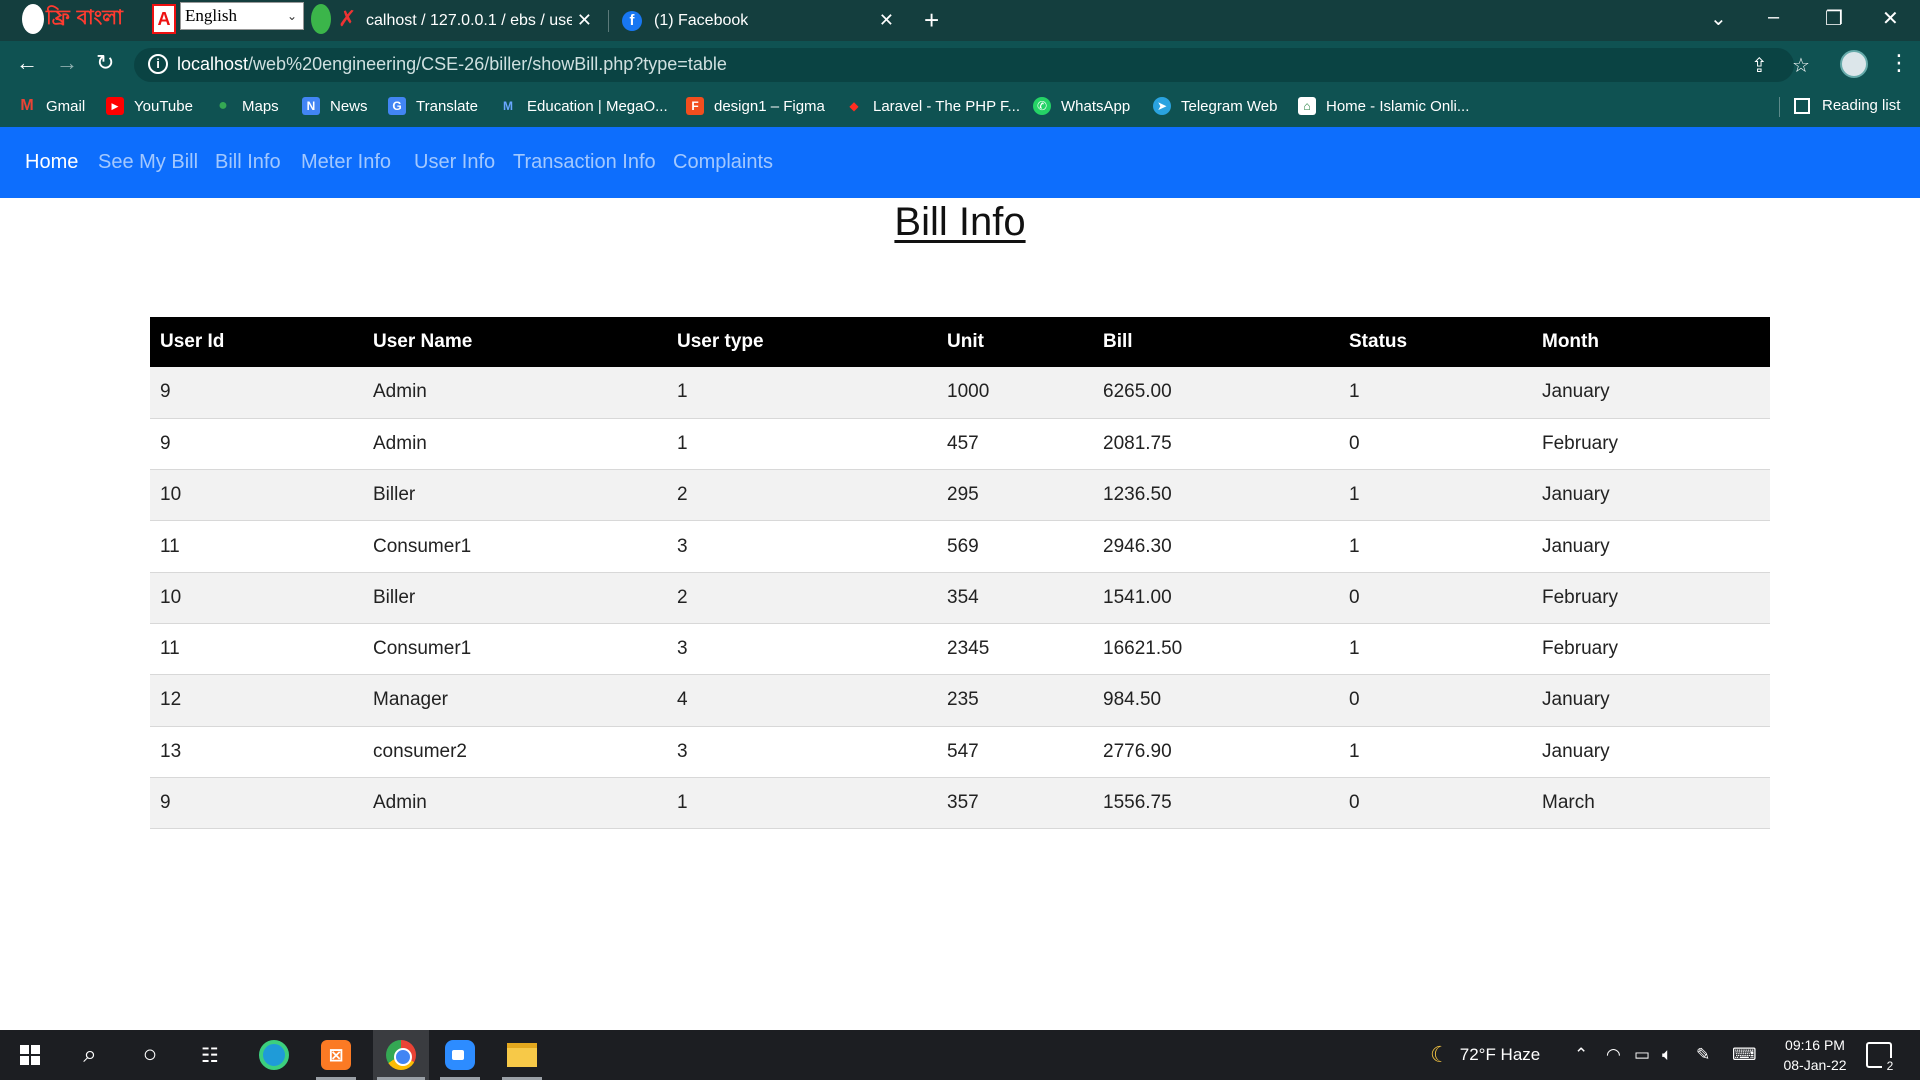 This screenshot has width=1920, height=1080. Describe the element at coordinates (33, 19) in the screenshot. I see `globe-extension-icon` at that location.